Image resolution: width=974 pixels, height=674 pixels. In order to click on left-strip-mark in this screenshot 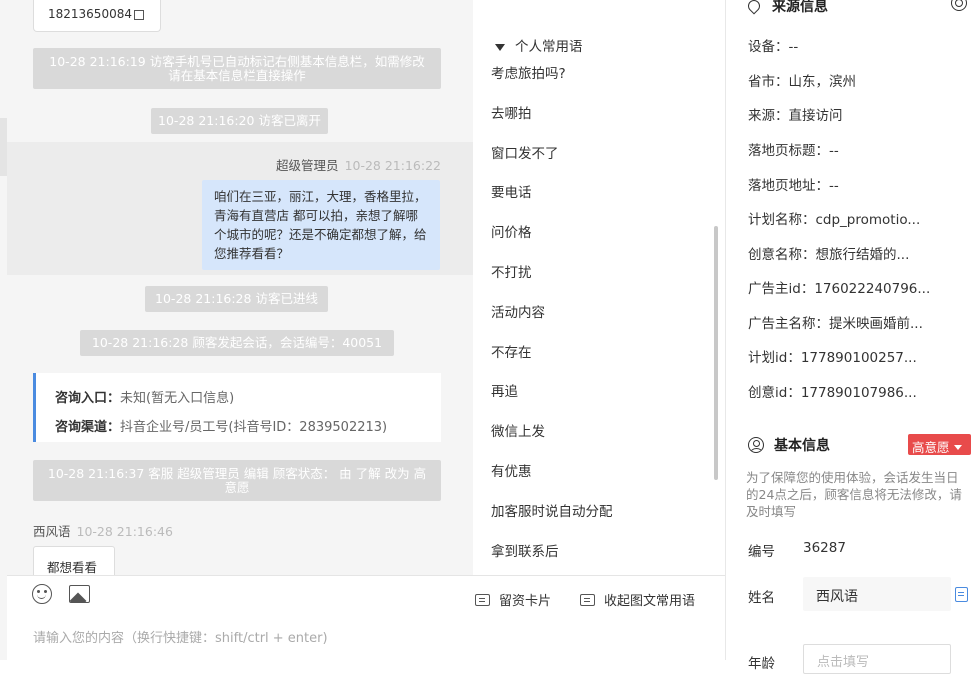, I will do `click(3, 147)`.